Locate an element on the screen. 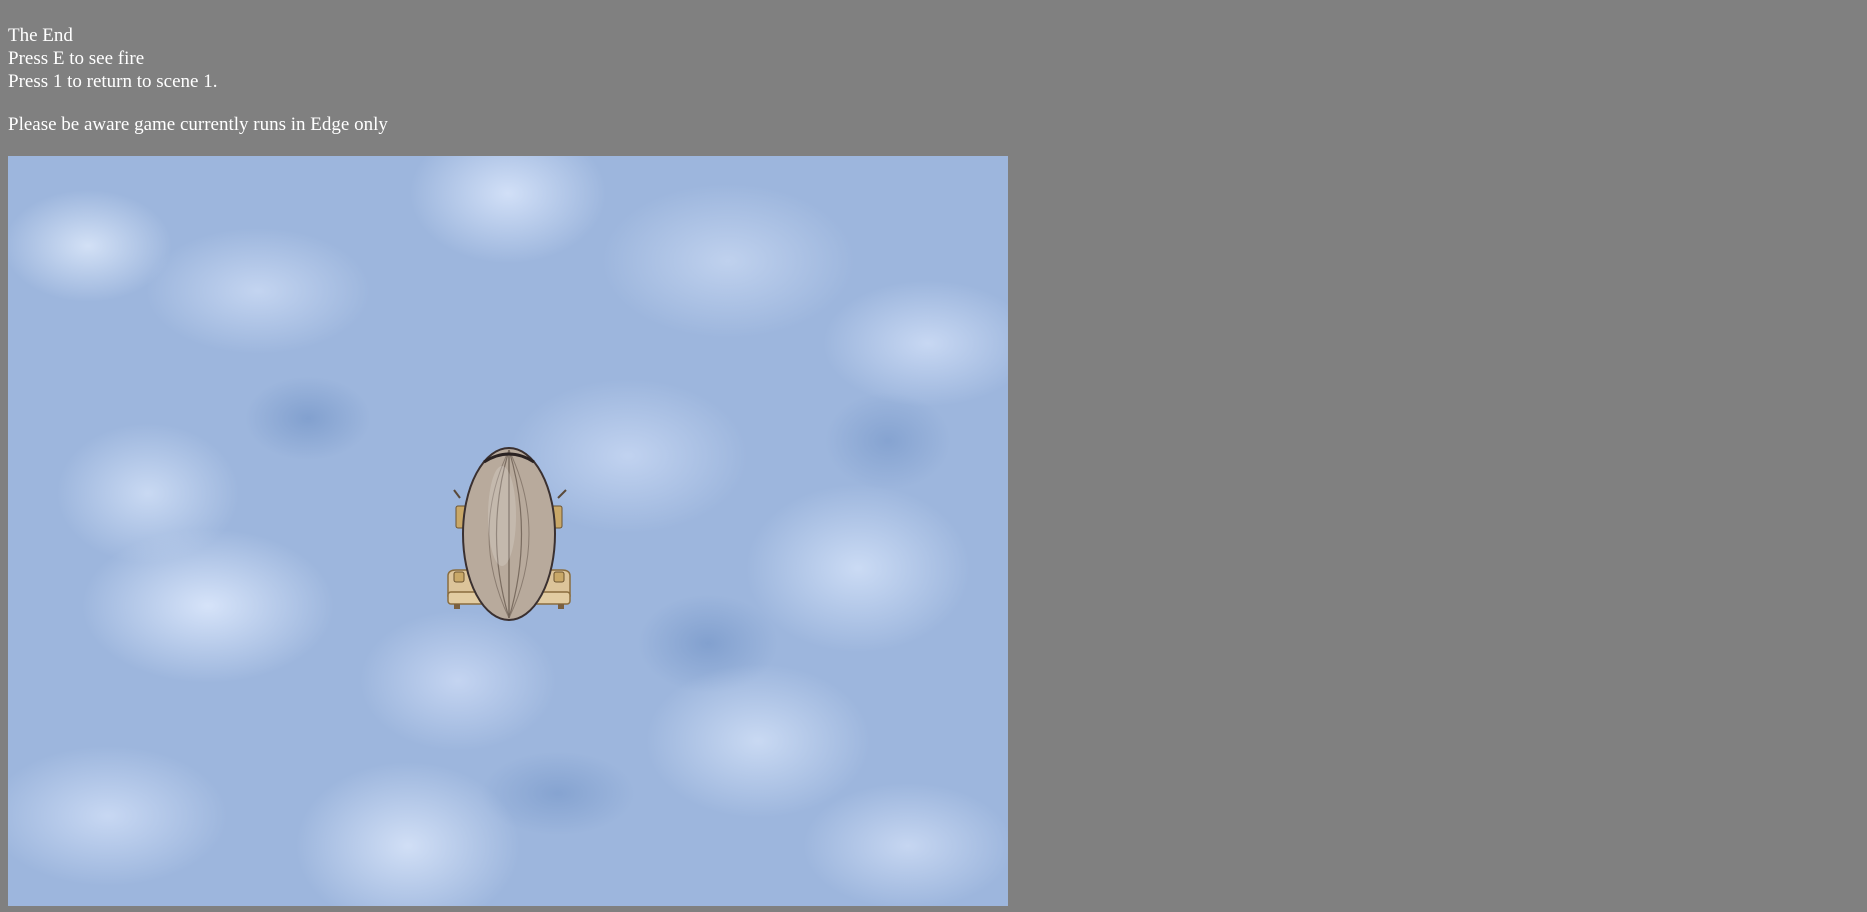 This screenshot has height=912, width=1867. airship-sprite is located at coordinates (509, 534).